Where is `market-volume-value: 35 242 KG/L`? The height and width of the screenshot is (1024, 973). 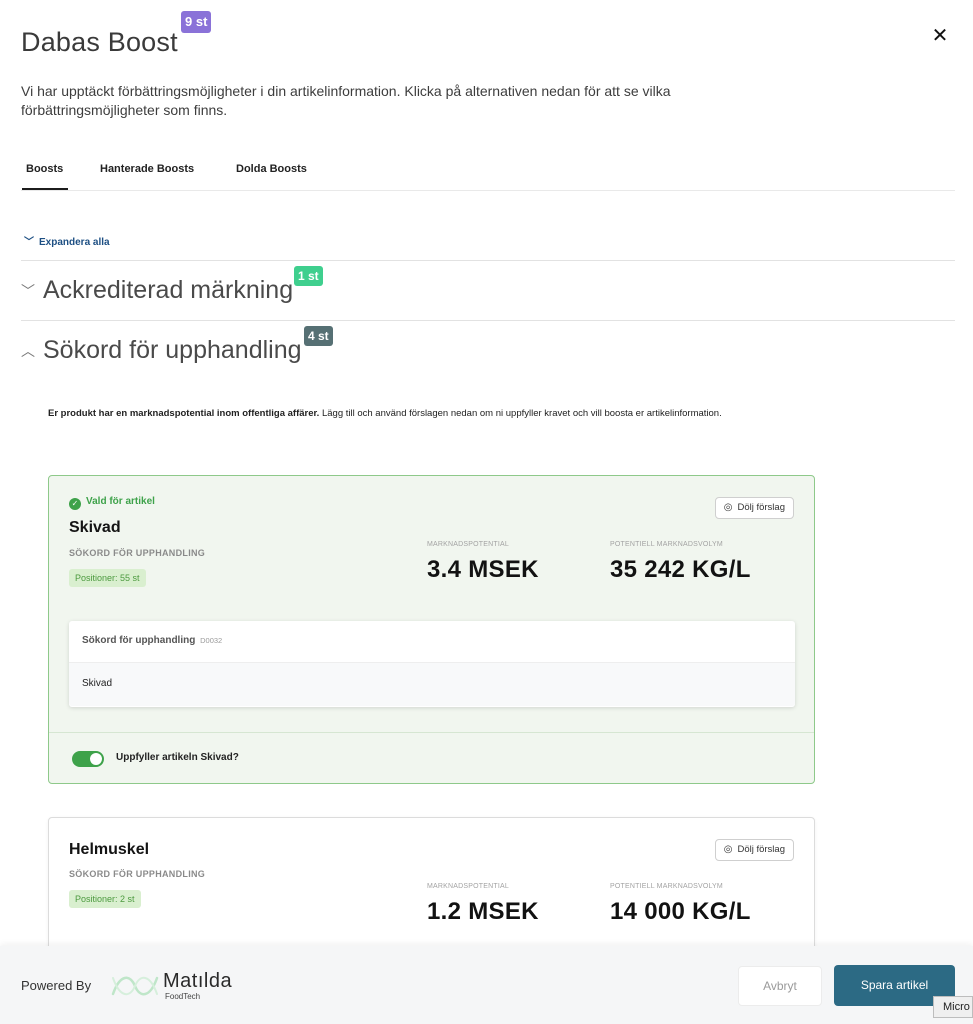 market-volume-value: 35 242 KG/L is located at coordinates (680, 569).